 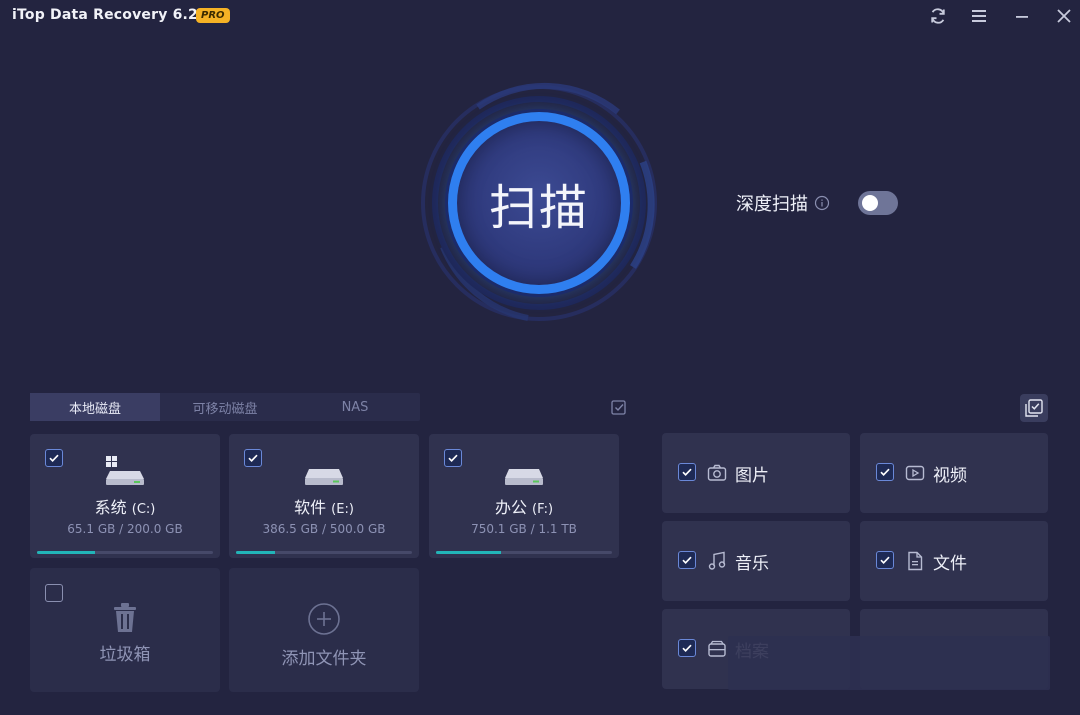 What do you see at coordinates (125, 620) in the screenshot?
I see `trash-icon` at bounding box center [125, 620].